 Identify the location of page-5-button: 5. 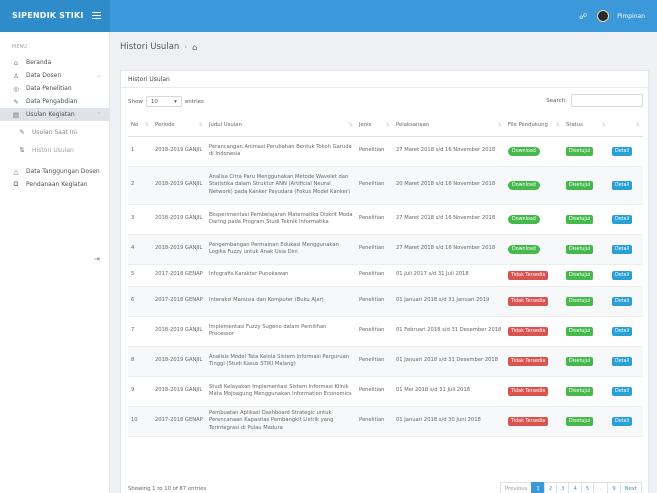
(587, 487).